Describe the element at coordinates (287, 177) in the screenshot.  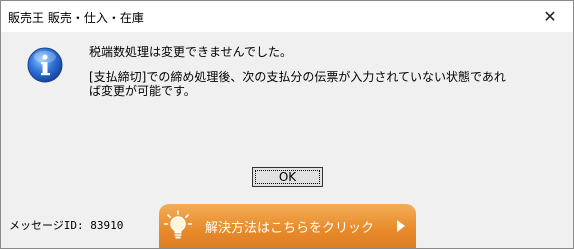
I see `ok-button: OK` at that location.